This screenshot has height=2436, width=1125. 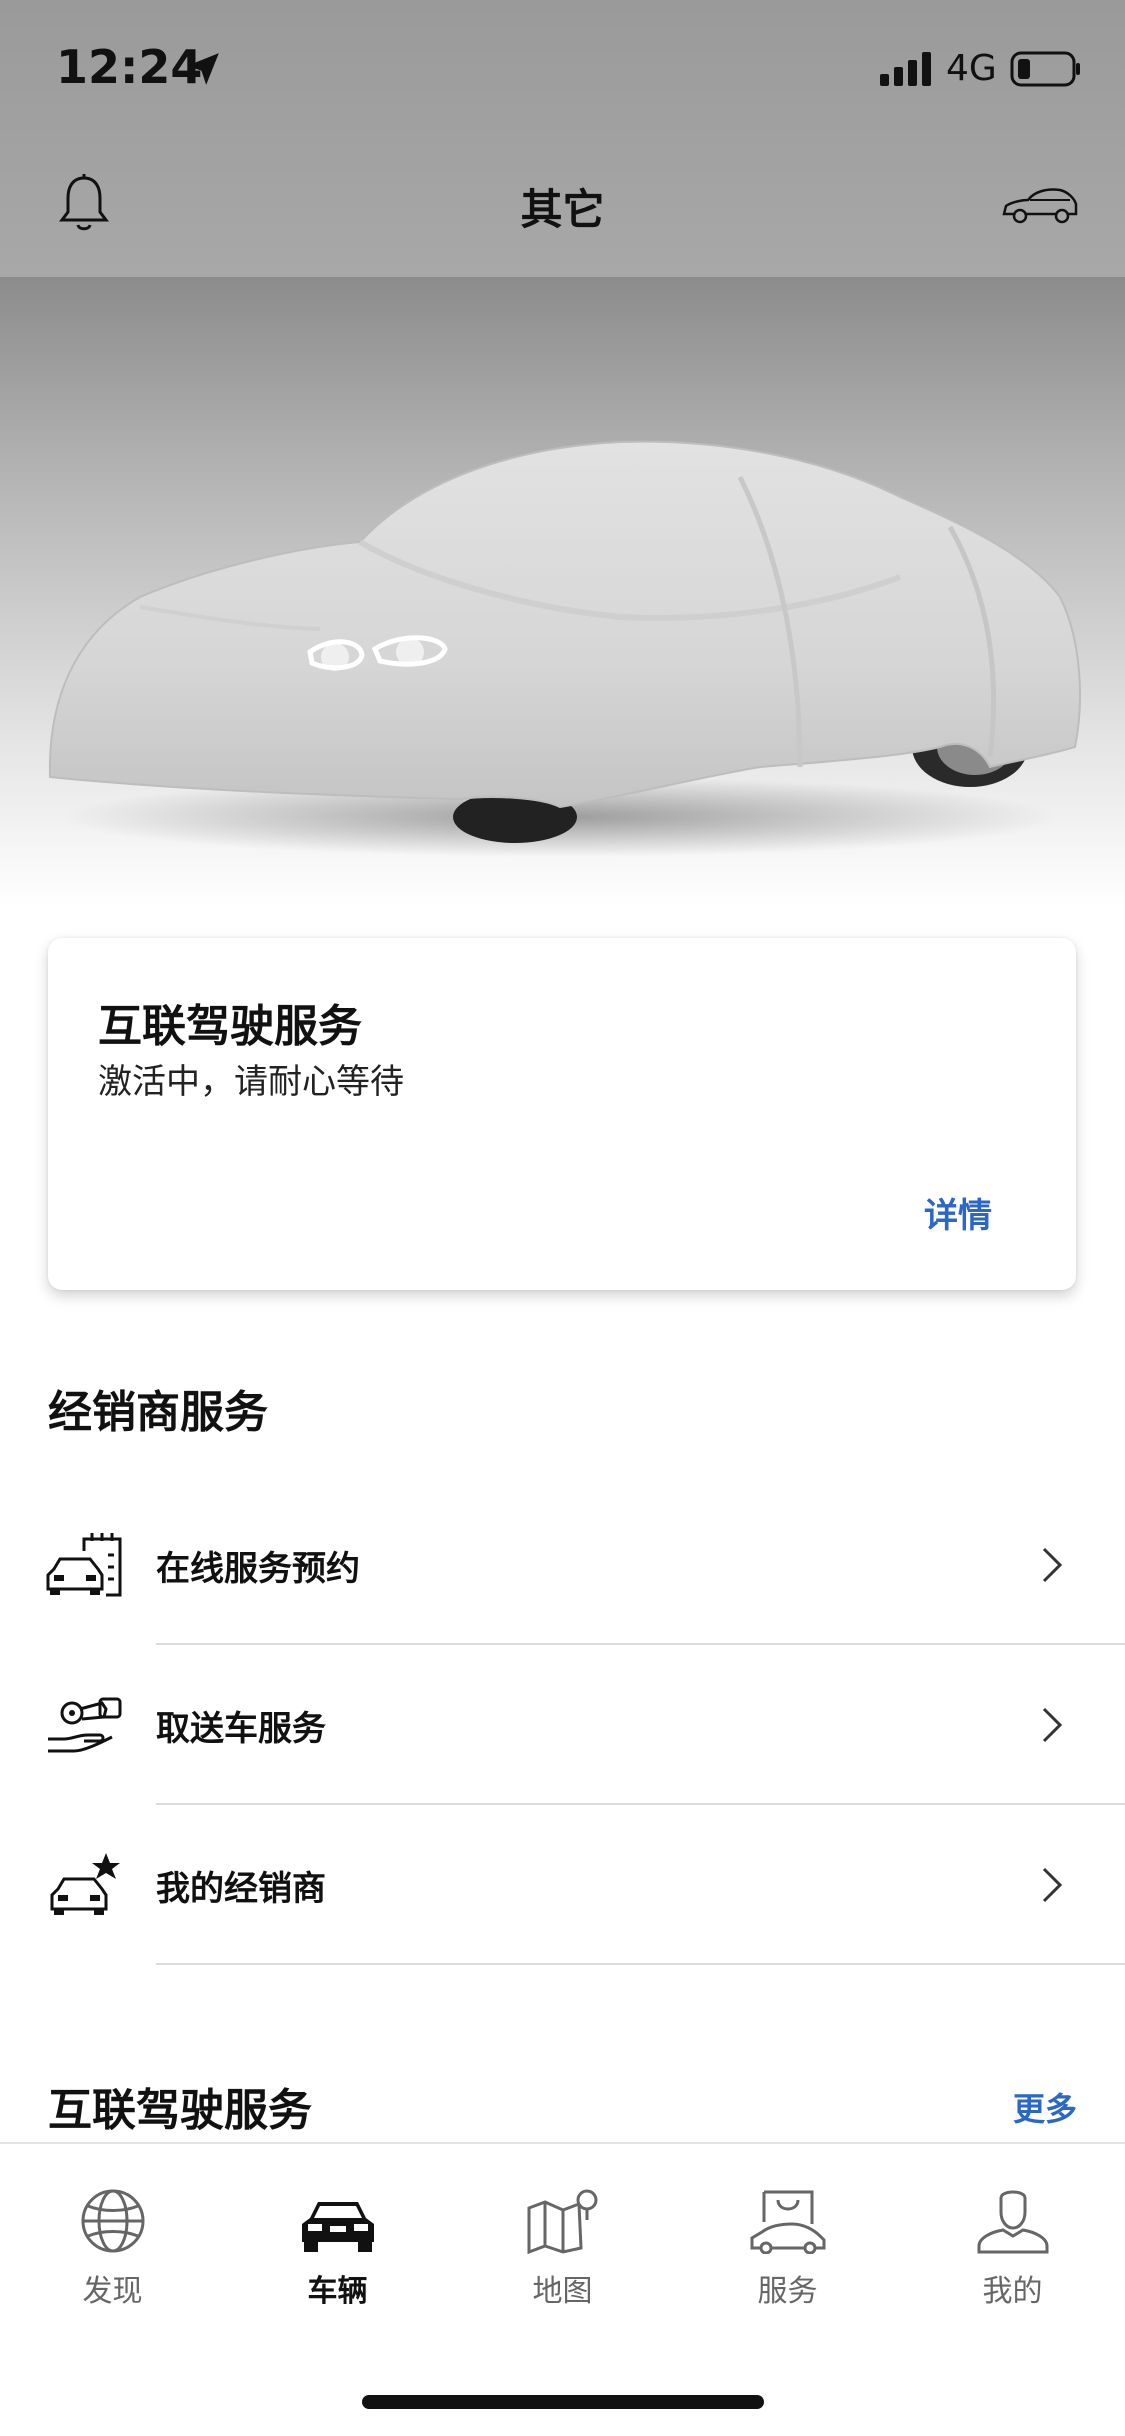 I want to click on car-icon, so click(x=337, y=2227).